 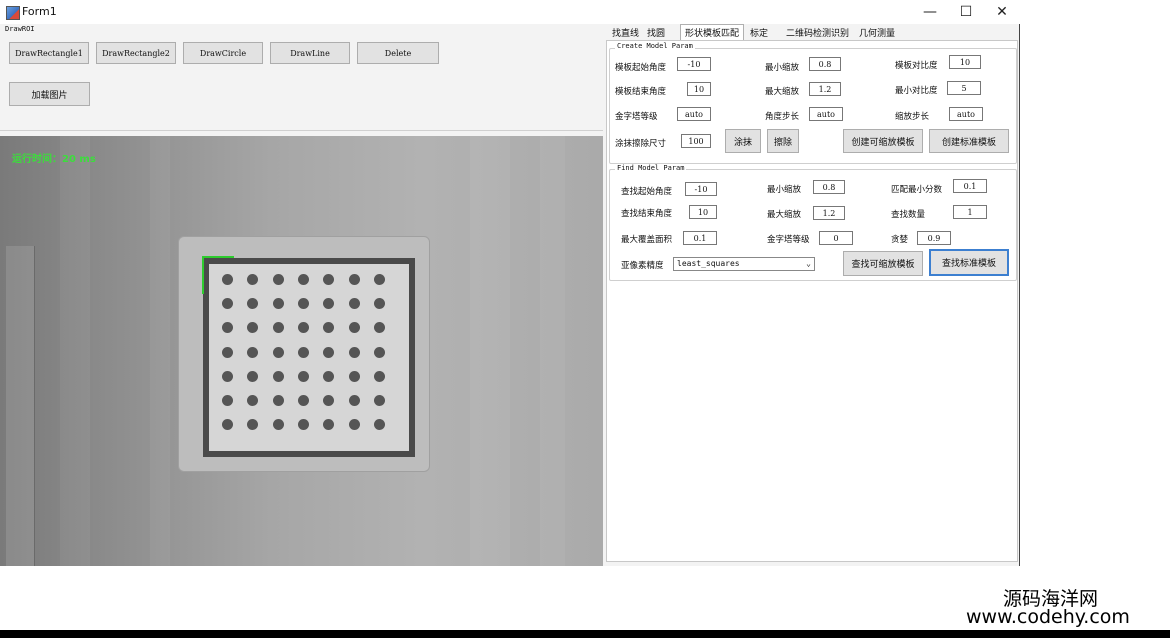 I want to click on find-count-label: 查找数量, so click(x=908, y=215).